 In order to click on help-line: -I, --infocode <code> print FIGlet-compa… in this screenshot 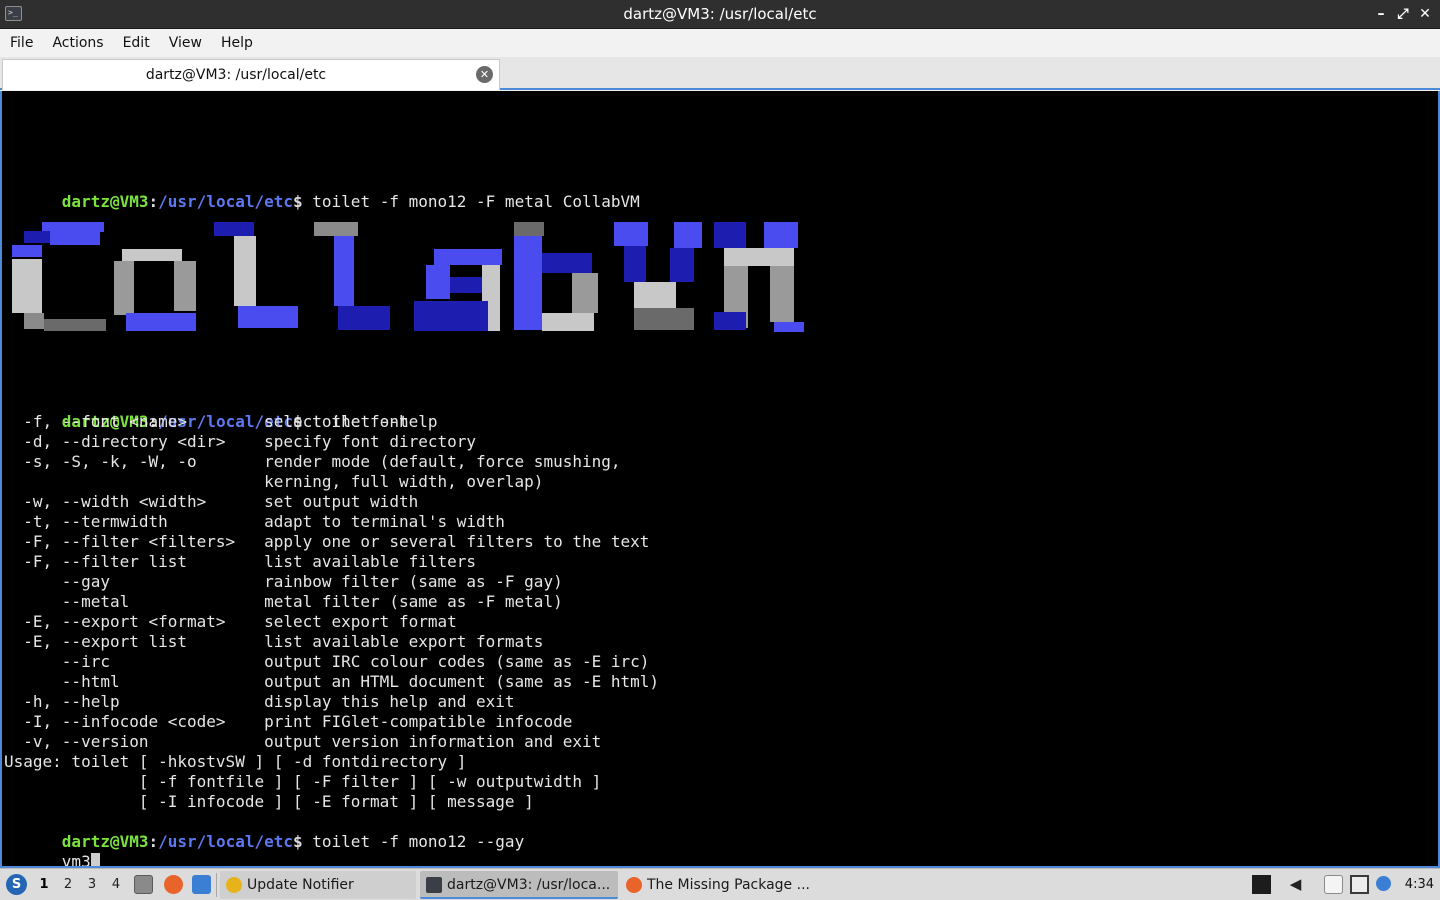, I will do `click(288, 721)`.